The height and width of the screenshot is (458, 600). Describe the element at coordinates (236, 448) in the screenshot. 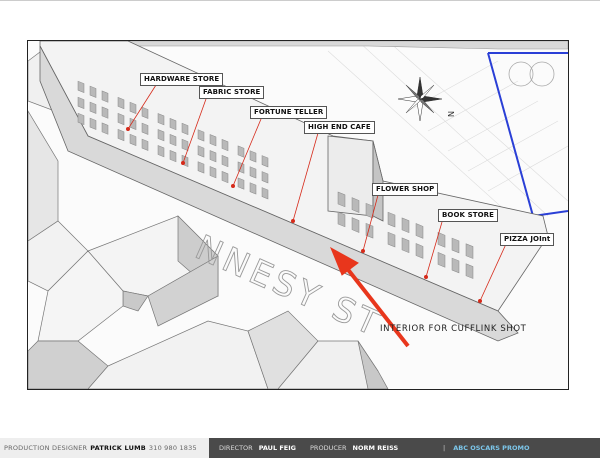

I see `director-label: DIRECTOR` at that location.